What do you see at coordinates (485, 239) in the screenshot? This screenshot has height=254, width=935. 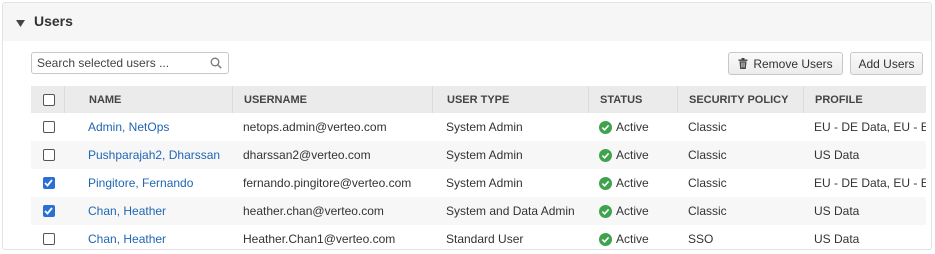 I see `user-type-cell: Standard User` at bounding box center [485, 239].